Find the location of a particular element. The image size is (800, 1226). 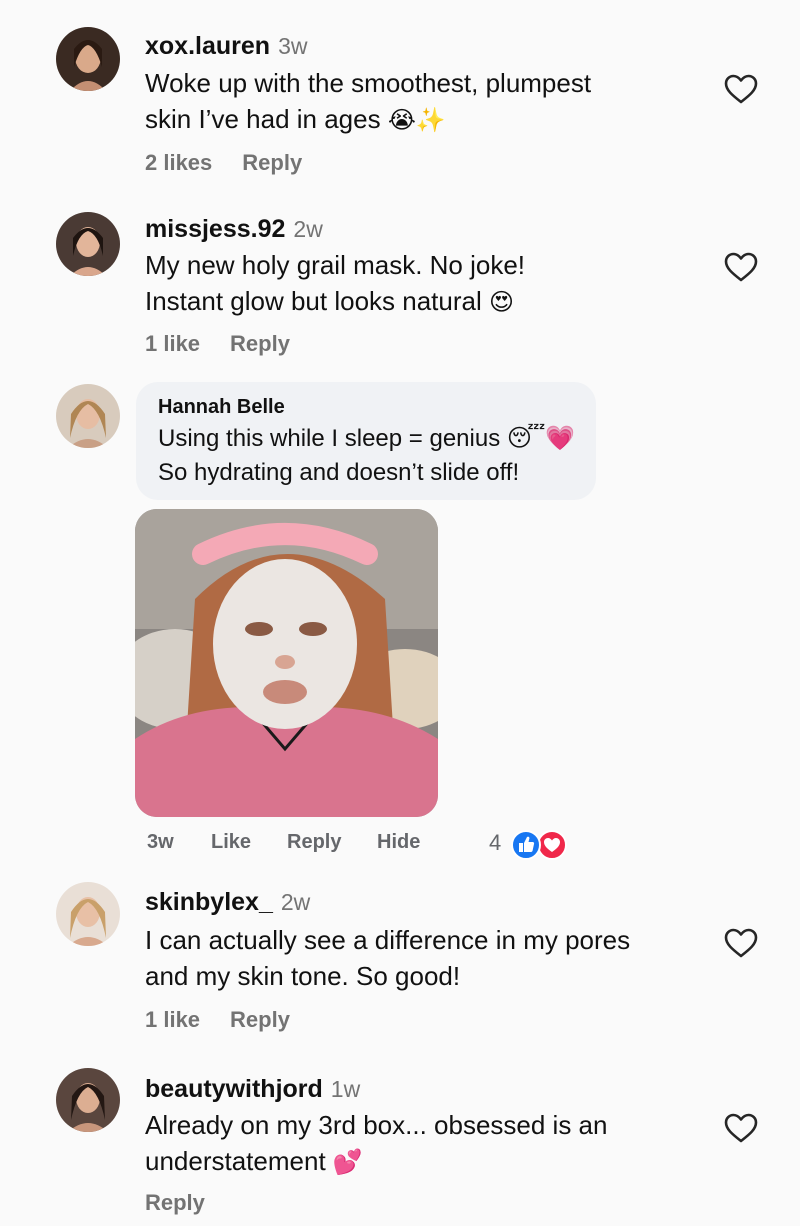

comment-username: xox.lauren 3w is located at coordinates (226, 46).